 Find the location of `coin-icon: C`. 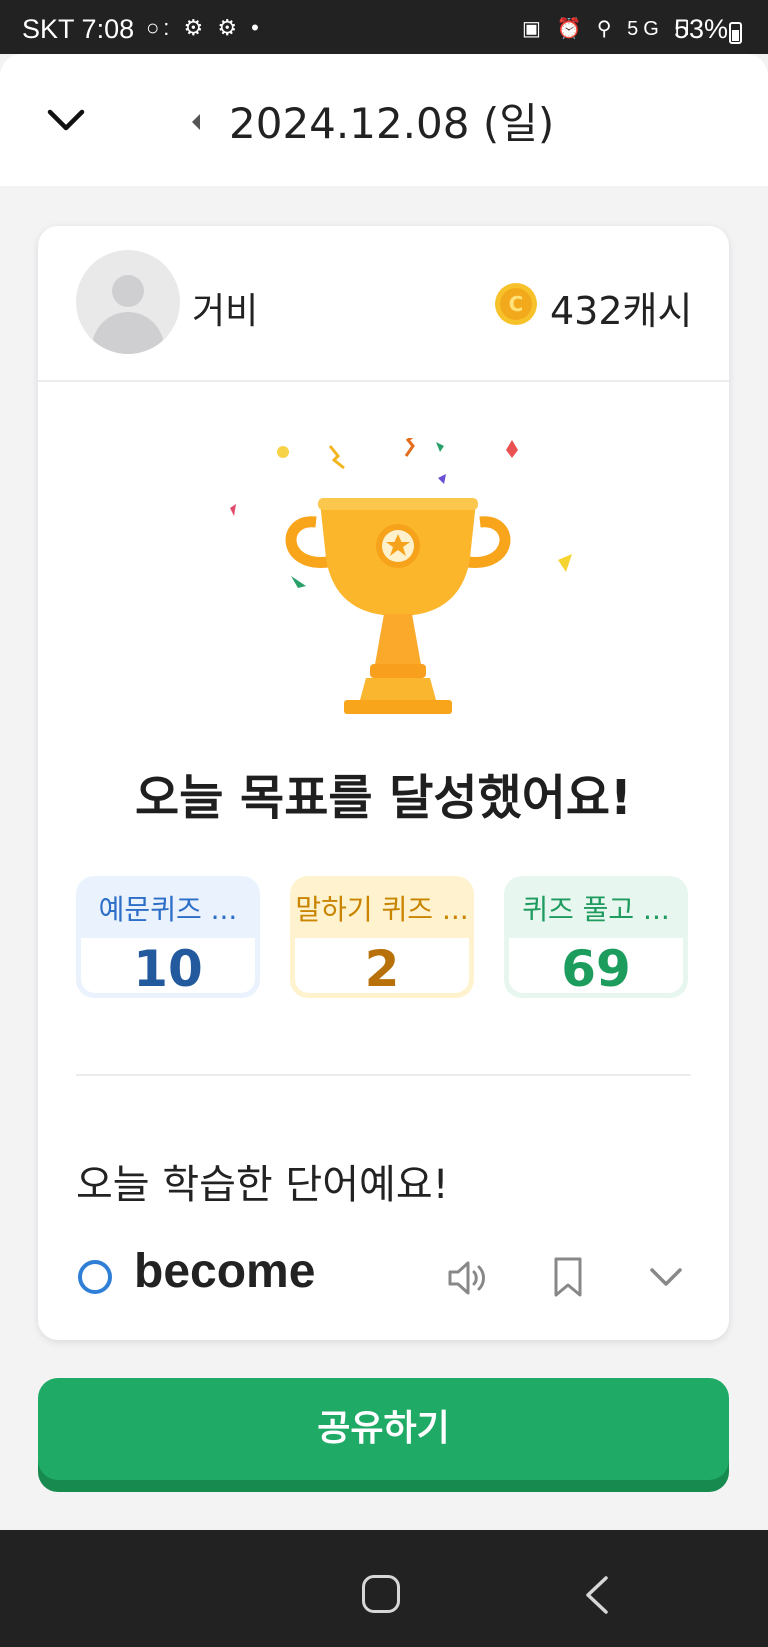

coin-icon: C is located at coordinates (516, 304).